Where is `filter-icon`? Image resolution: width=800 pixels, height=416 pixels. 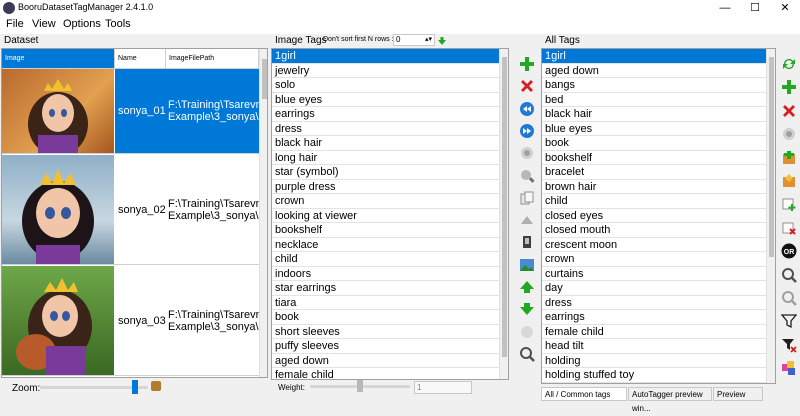 filter-icon is located at coordinates (789, 321).